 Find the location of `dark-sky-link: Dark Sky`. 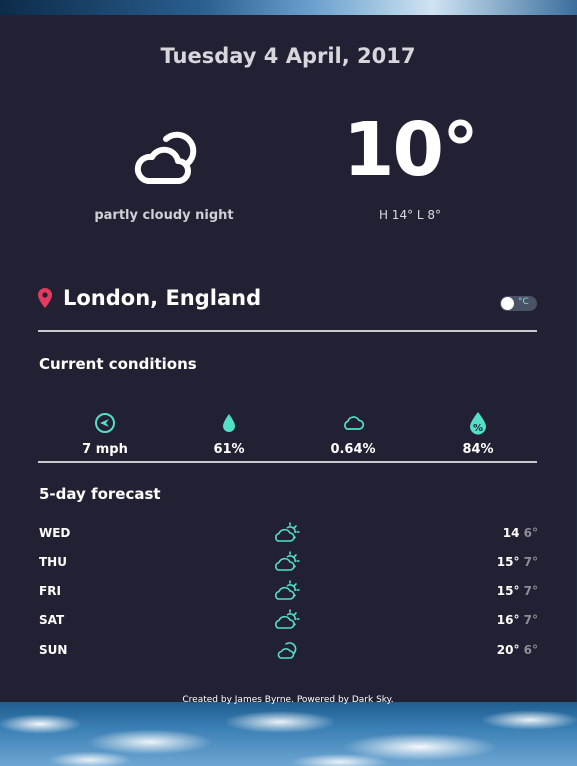

dark-sky-link: Dark Sky is located at coordinates (371, 700).